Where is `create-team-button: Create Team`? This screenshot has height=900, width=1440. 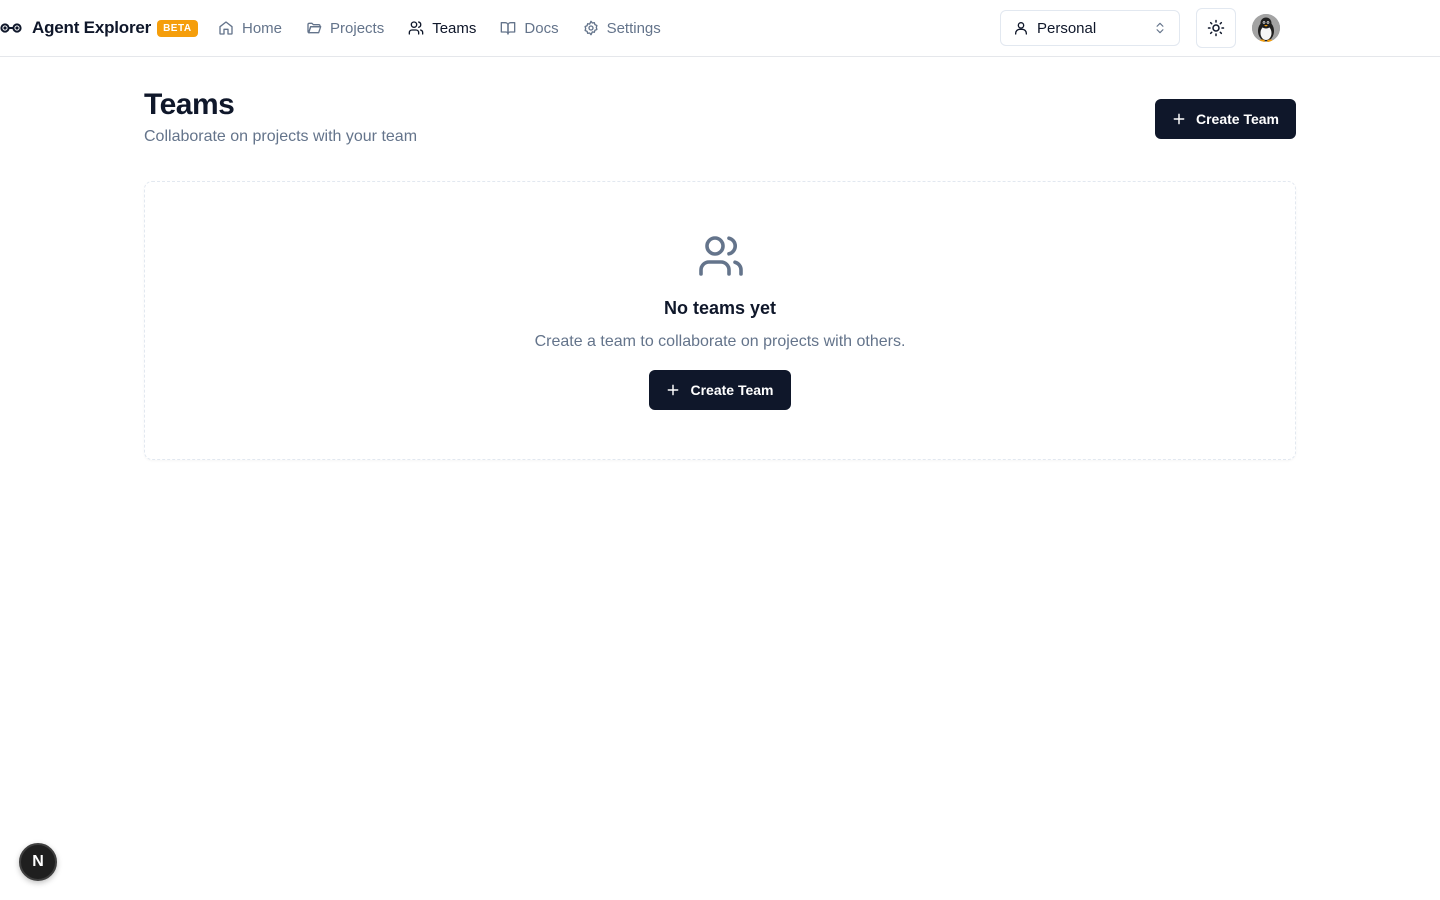 create-team-button: Create Team is located at coordinates (1225, 119).